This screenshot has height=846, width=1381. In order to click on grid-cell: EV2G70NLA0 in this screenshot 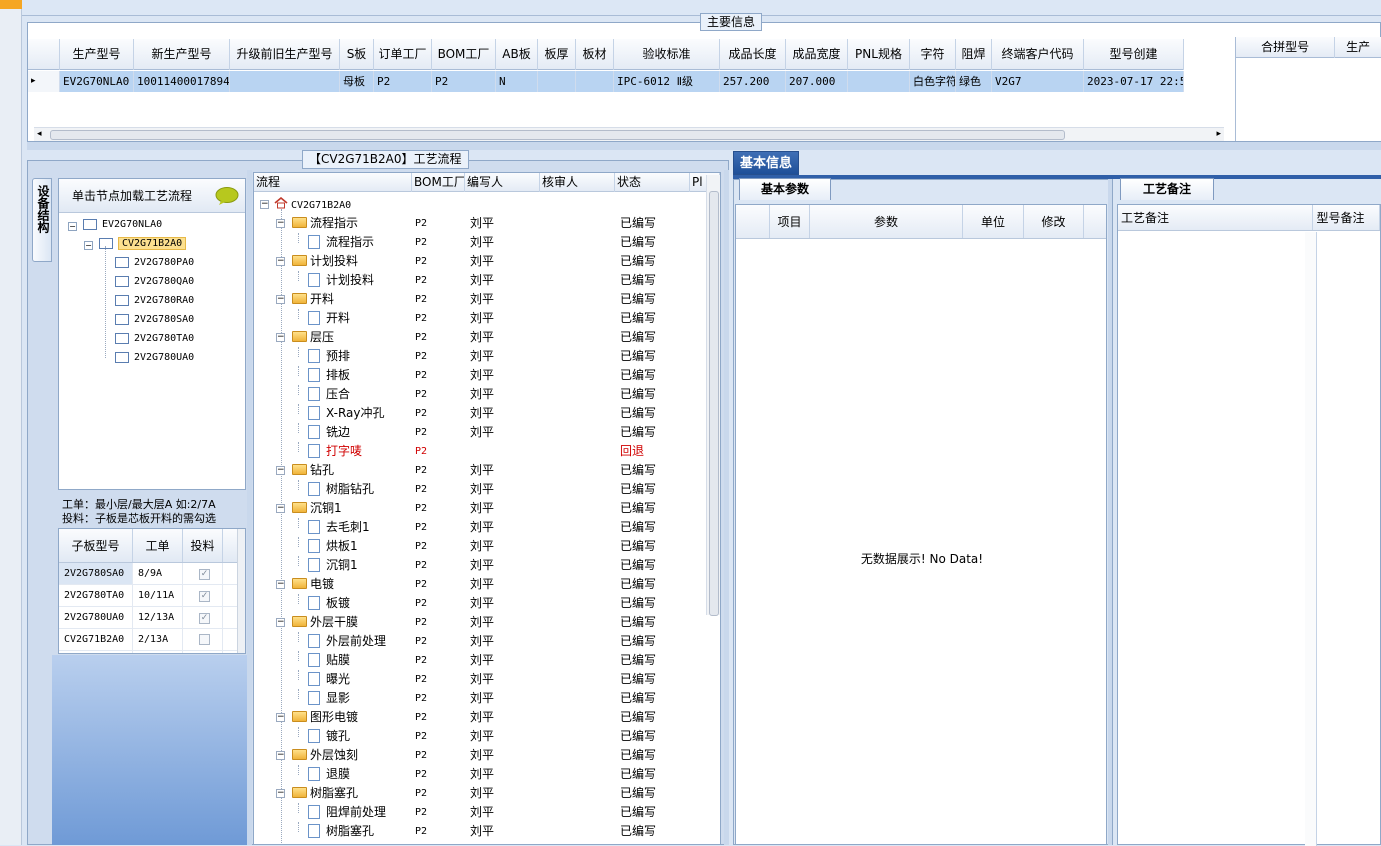, I will do `click(97, 81)`.